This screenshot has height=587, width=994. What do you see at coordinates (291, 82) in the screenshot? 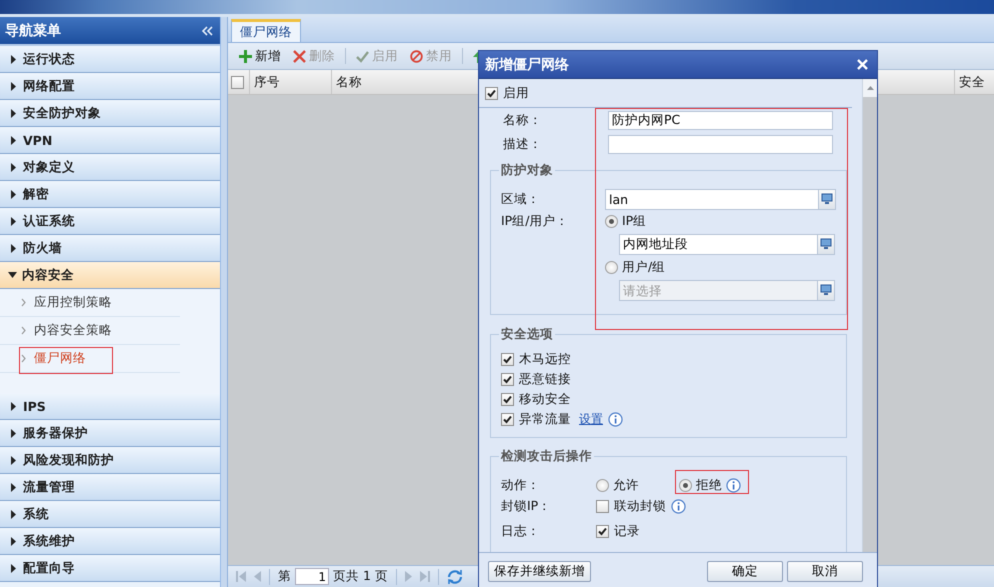
I see `column-header: 序号` at bounding box center [291, 82].